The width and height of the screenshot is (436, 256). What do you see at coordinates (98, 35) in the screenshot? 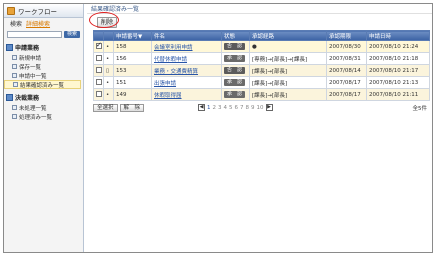
I see `col-checkbox` at bounding box center [98, 35].